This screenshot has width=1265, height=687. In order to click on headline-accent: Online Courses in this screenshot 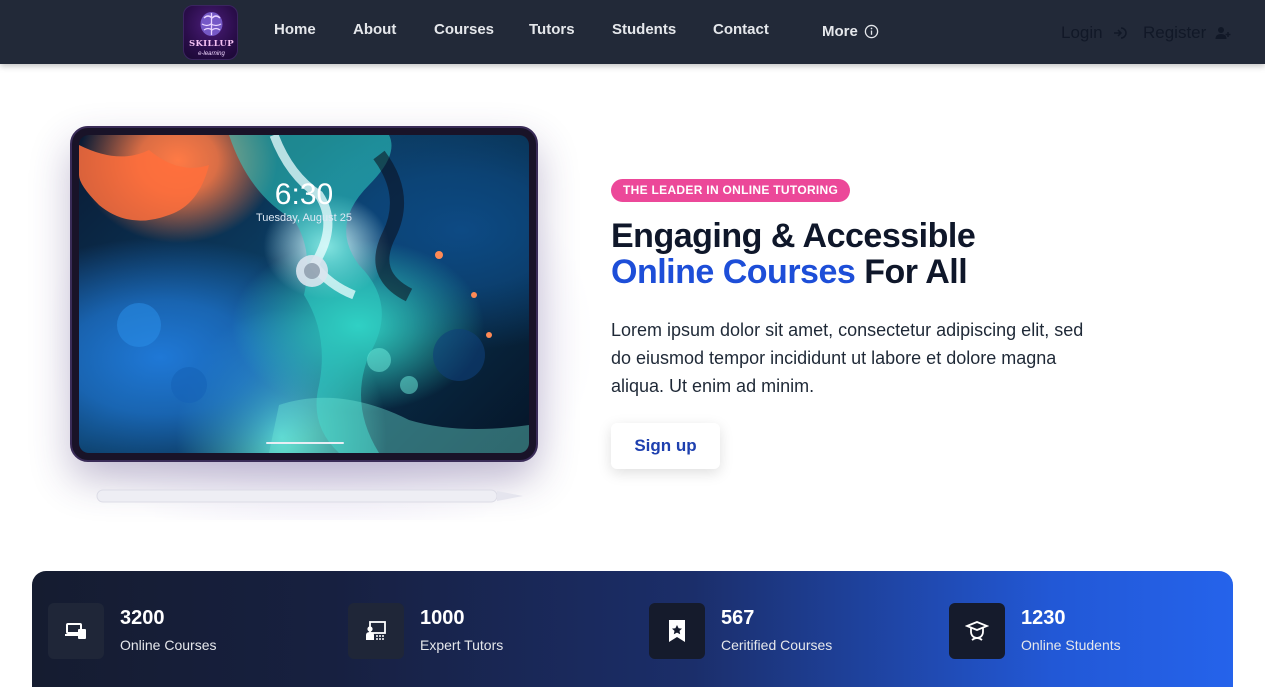, I will do `click(733, 272)`.